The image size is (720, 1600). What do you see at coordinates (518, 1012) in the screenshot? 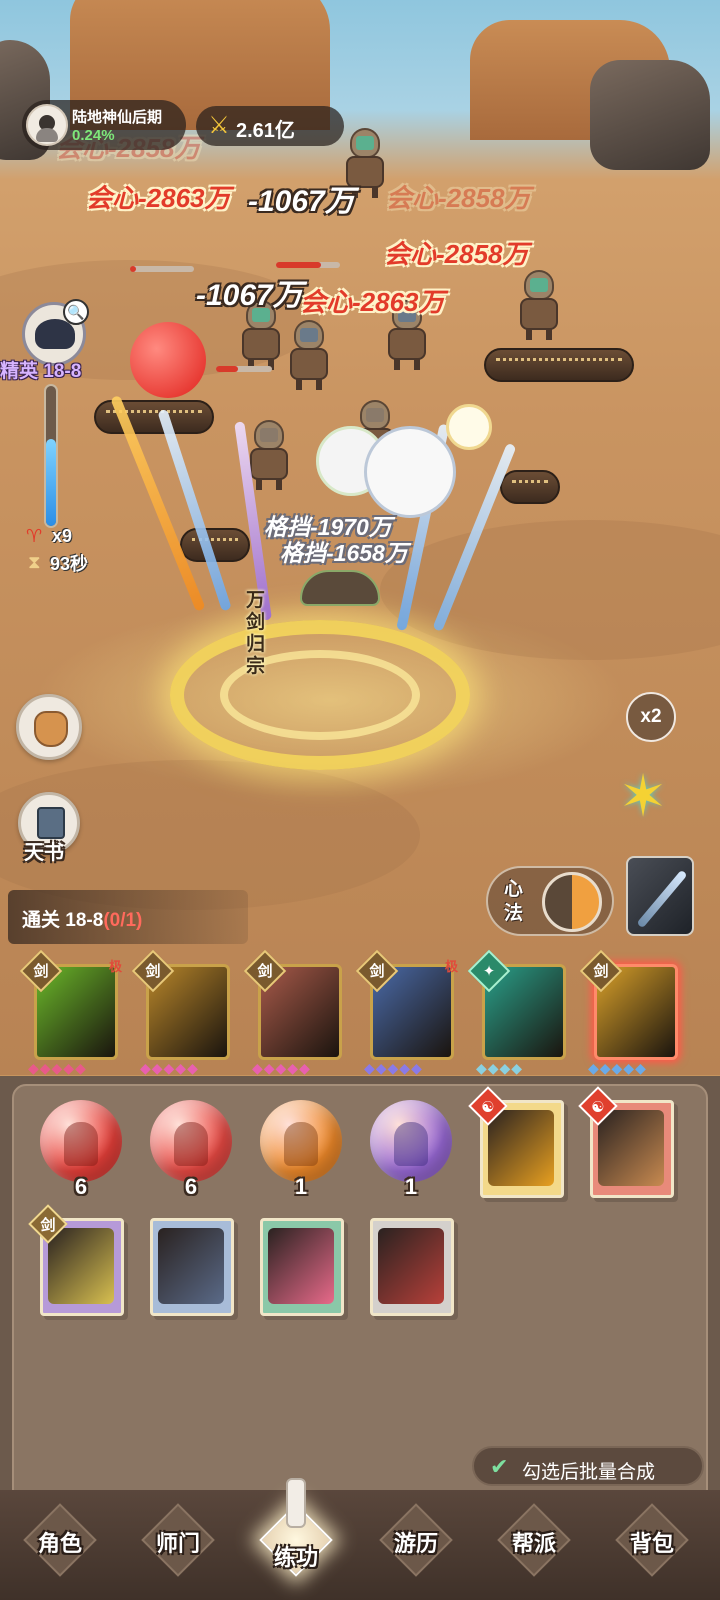
I see `skill-card: ✦ ◆◆◆◆` at bounding box center [518, 1012].